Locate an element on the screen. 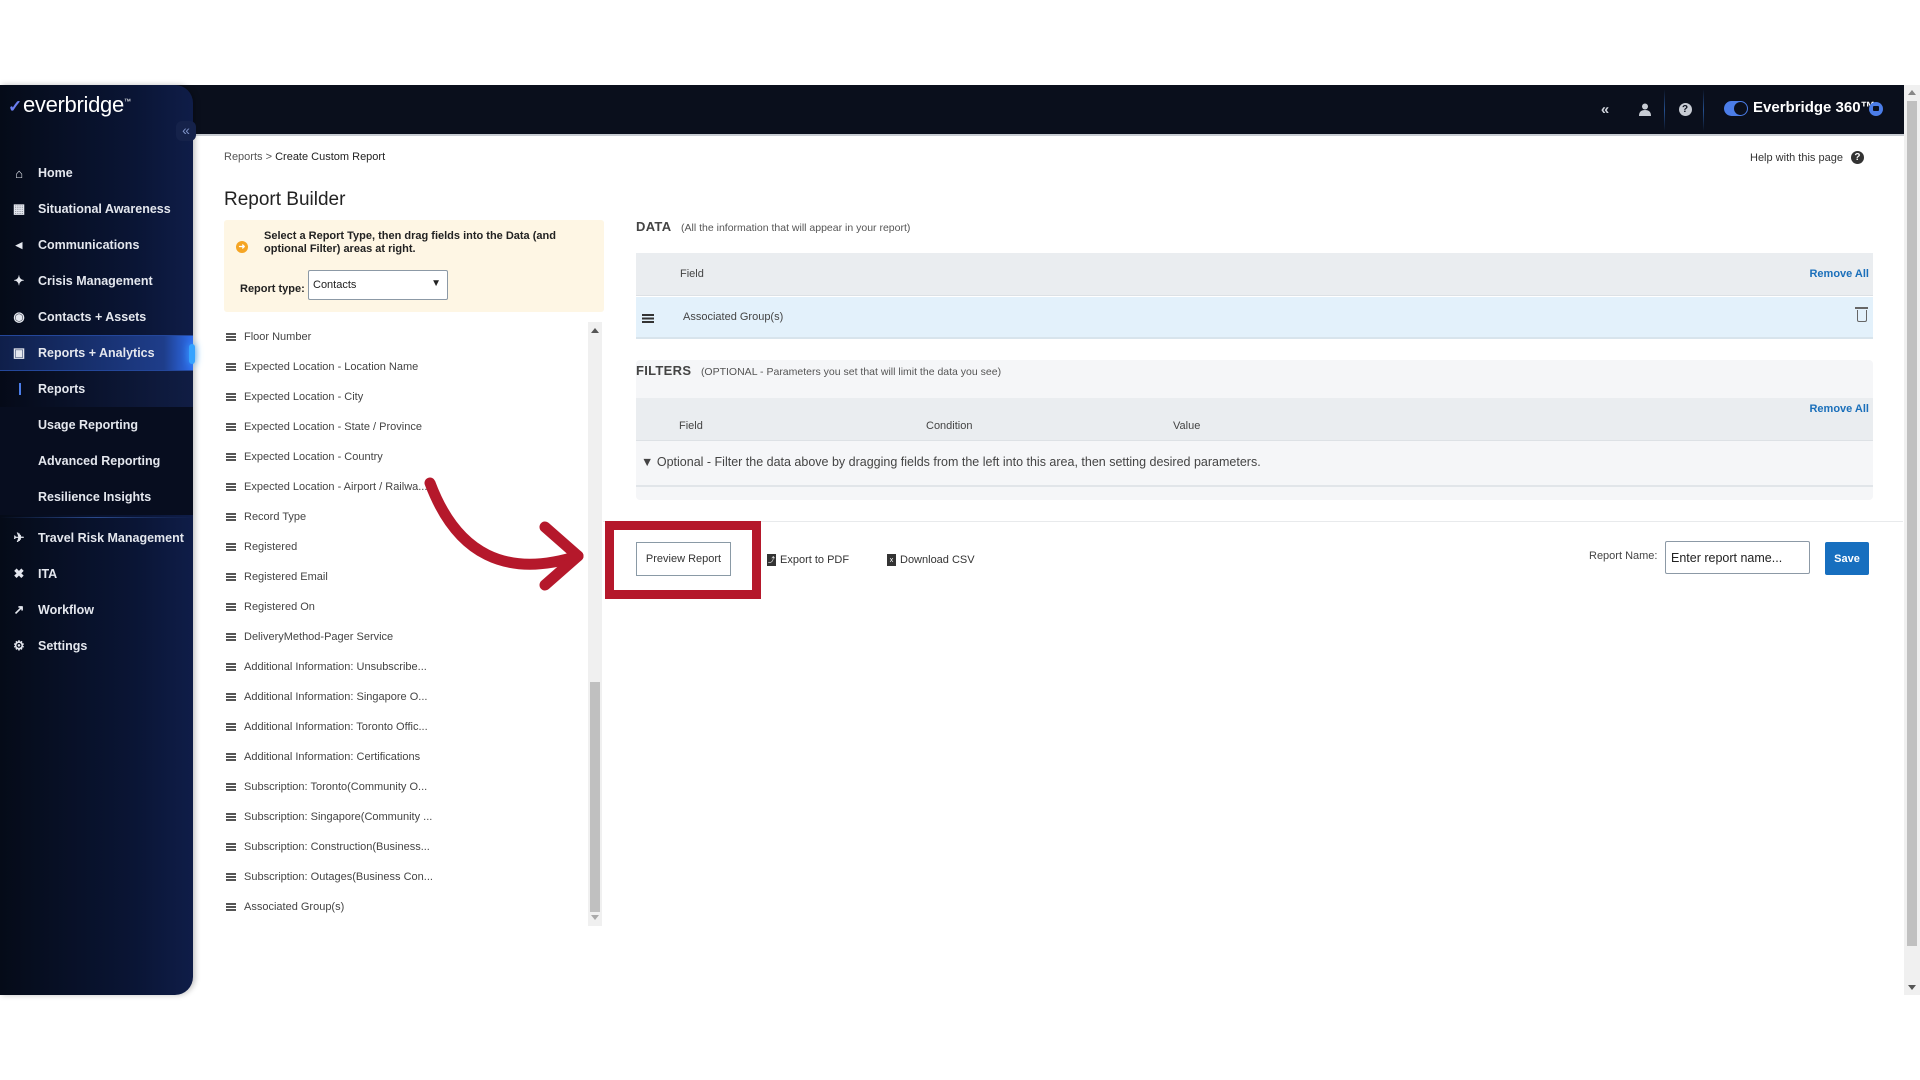 The image size is (1920, 1080). sidebar-item-situational-awareness: ▦ Situational Awareness is located at coordinates (96, 209).